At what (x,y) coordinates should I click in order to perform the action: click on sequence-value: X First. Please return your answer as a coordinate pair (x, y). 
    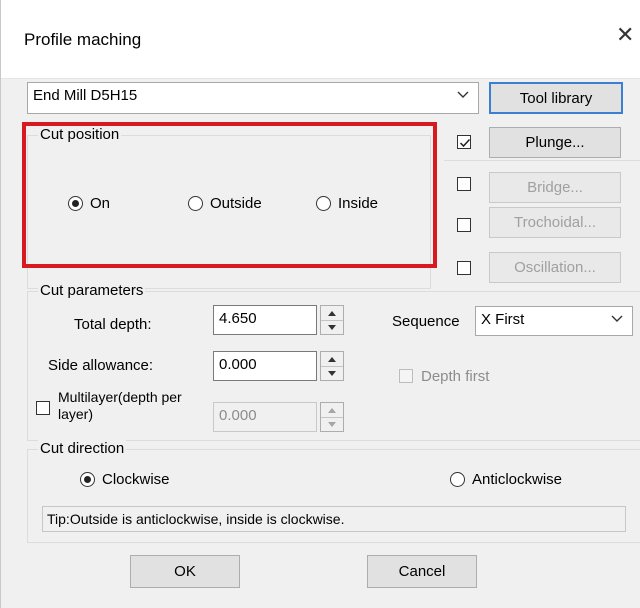
    Looking at the image, I should click on (503, 319).